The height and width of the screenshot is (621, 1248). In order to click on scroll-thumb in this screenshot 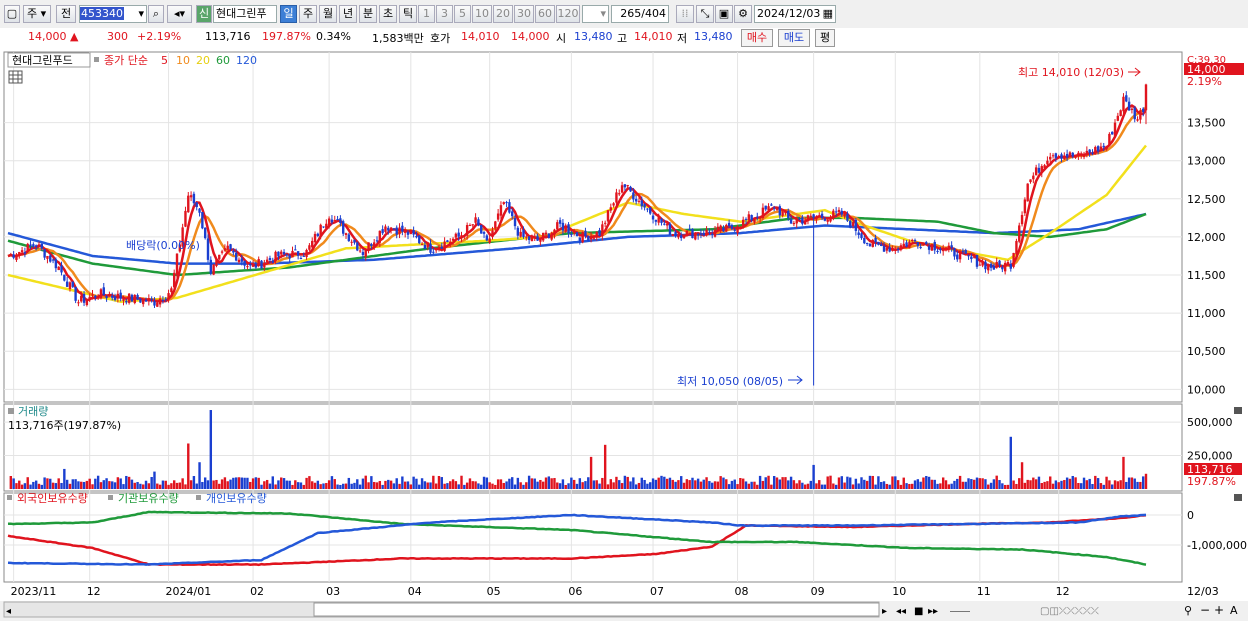, I will do `click(596, 609)`.